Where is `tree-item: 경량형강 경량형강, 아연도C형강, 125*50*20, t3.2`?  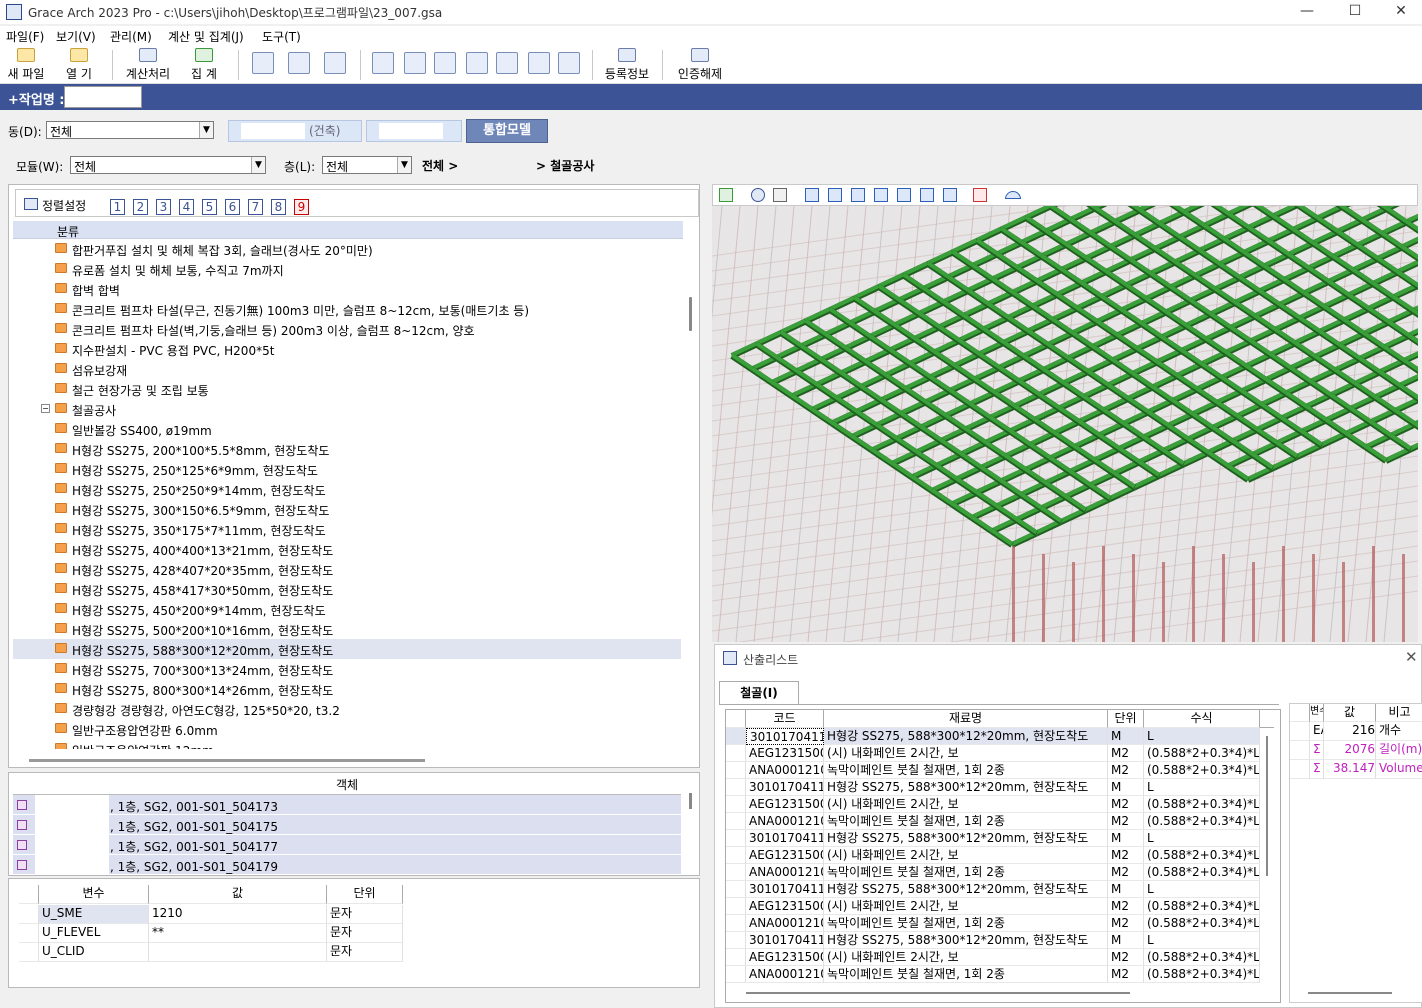 tree-item: 경량형강 경량형강, 아연도C형강, 125*50*20, t3.2 is located at coordinates (347, 709).